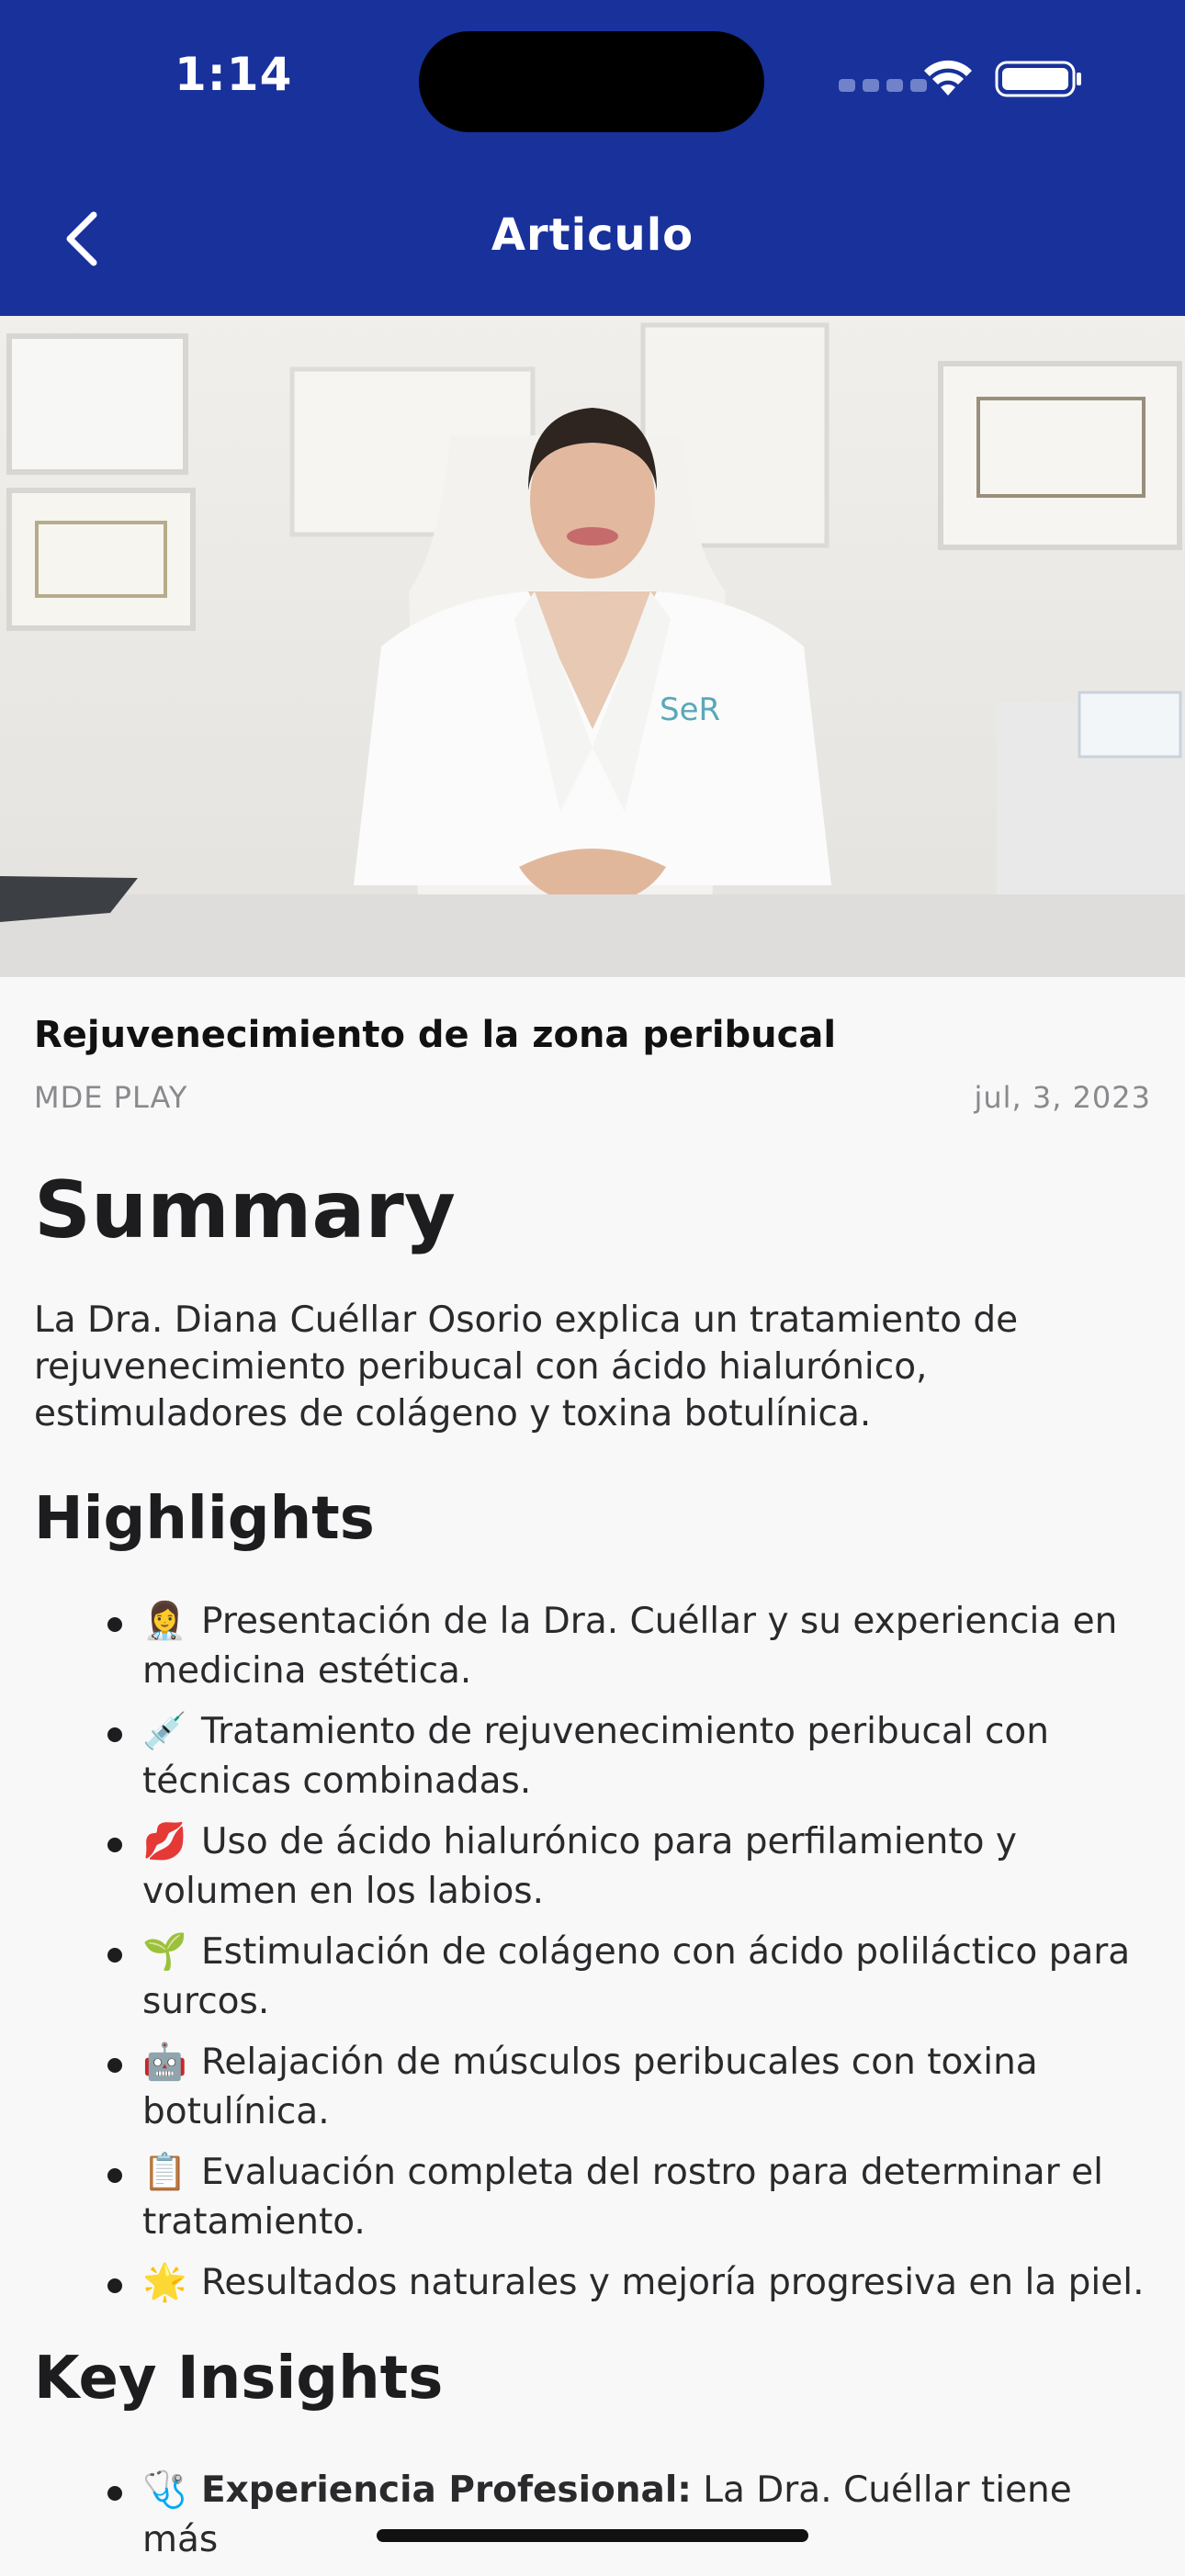 The image size is (1185, 2576). I want to click on star-emoji-icon: 🌟, so click(164, 2282).